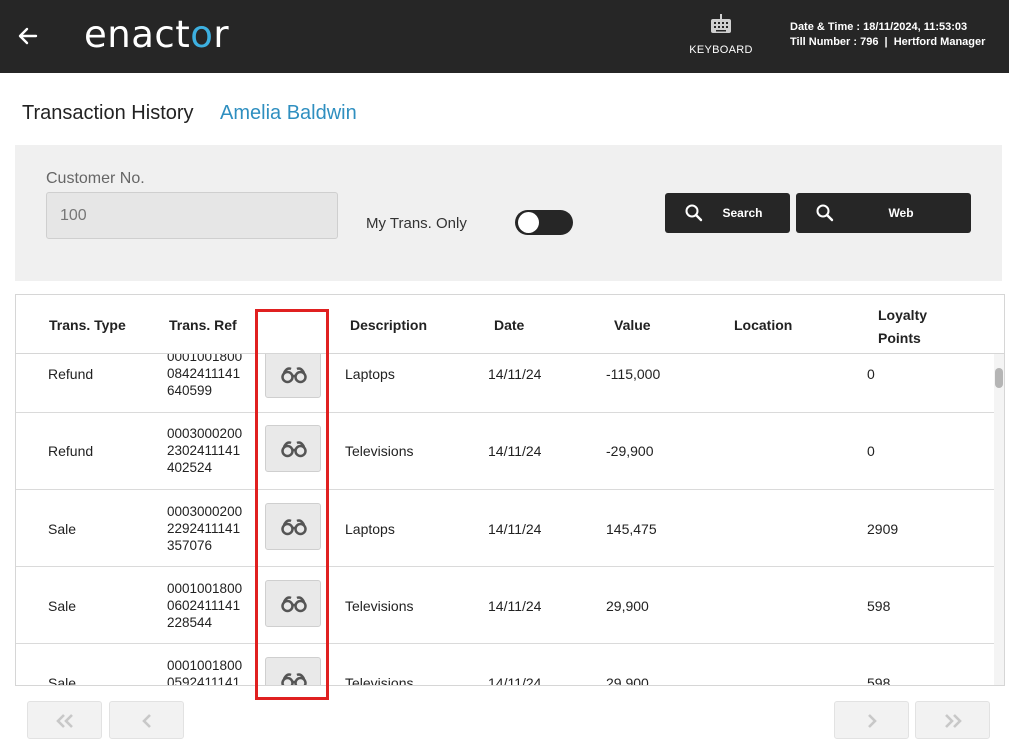  I want to click on page-title: Transaction History, so click(108, 113).